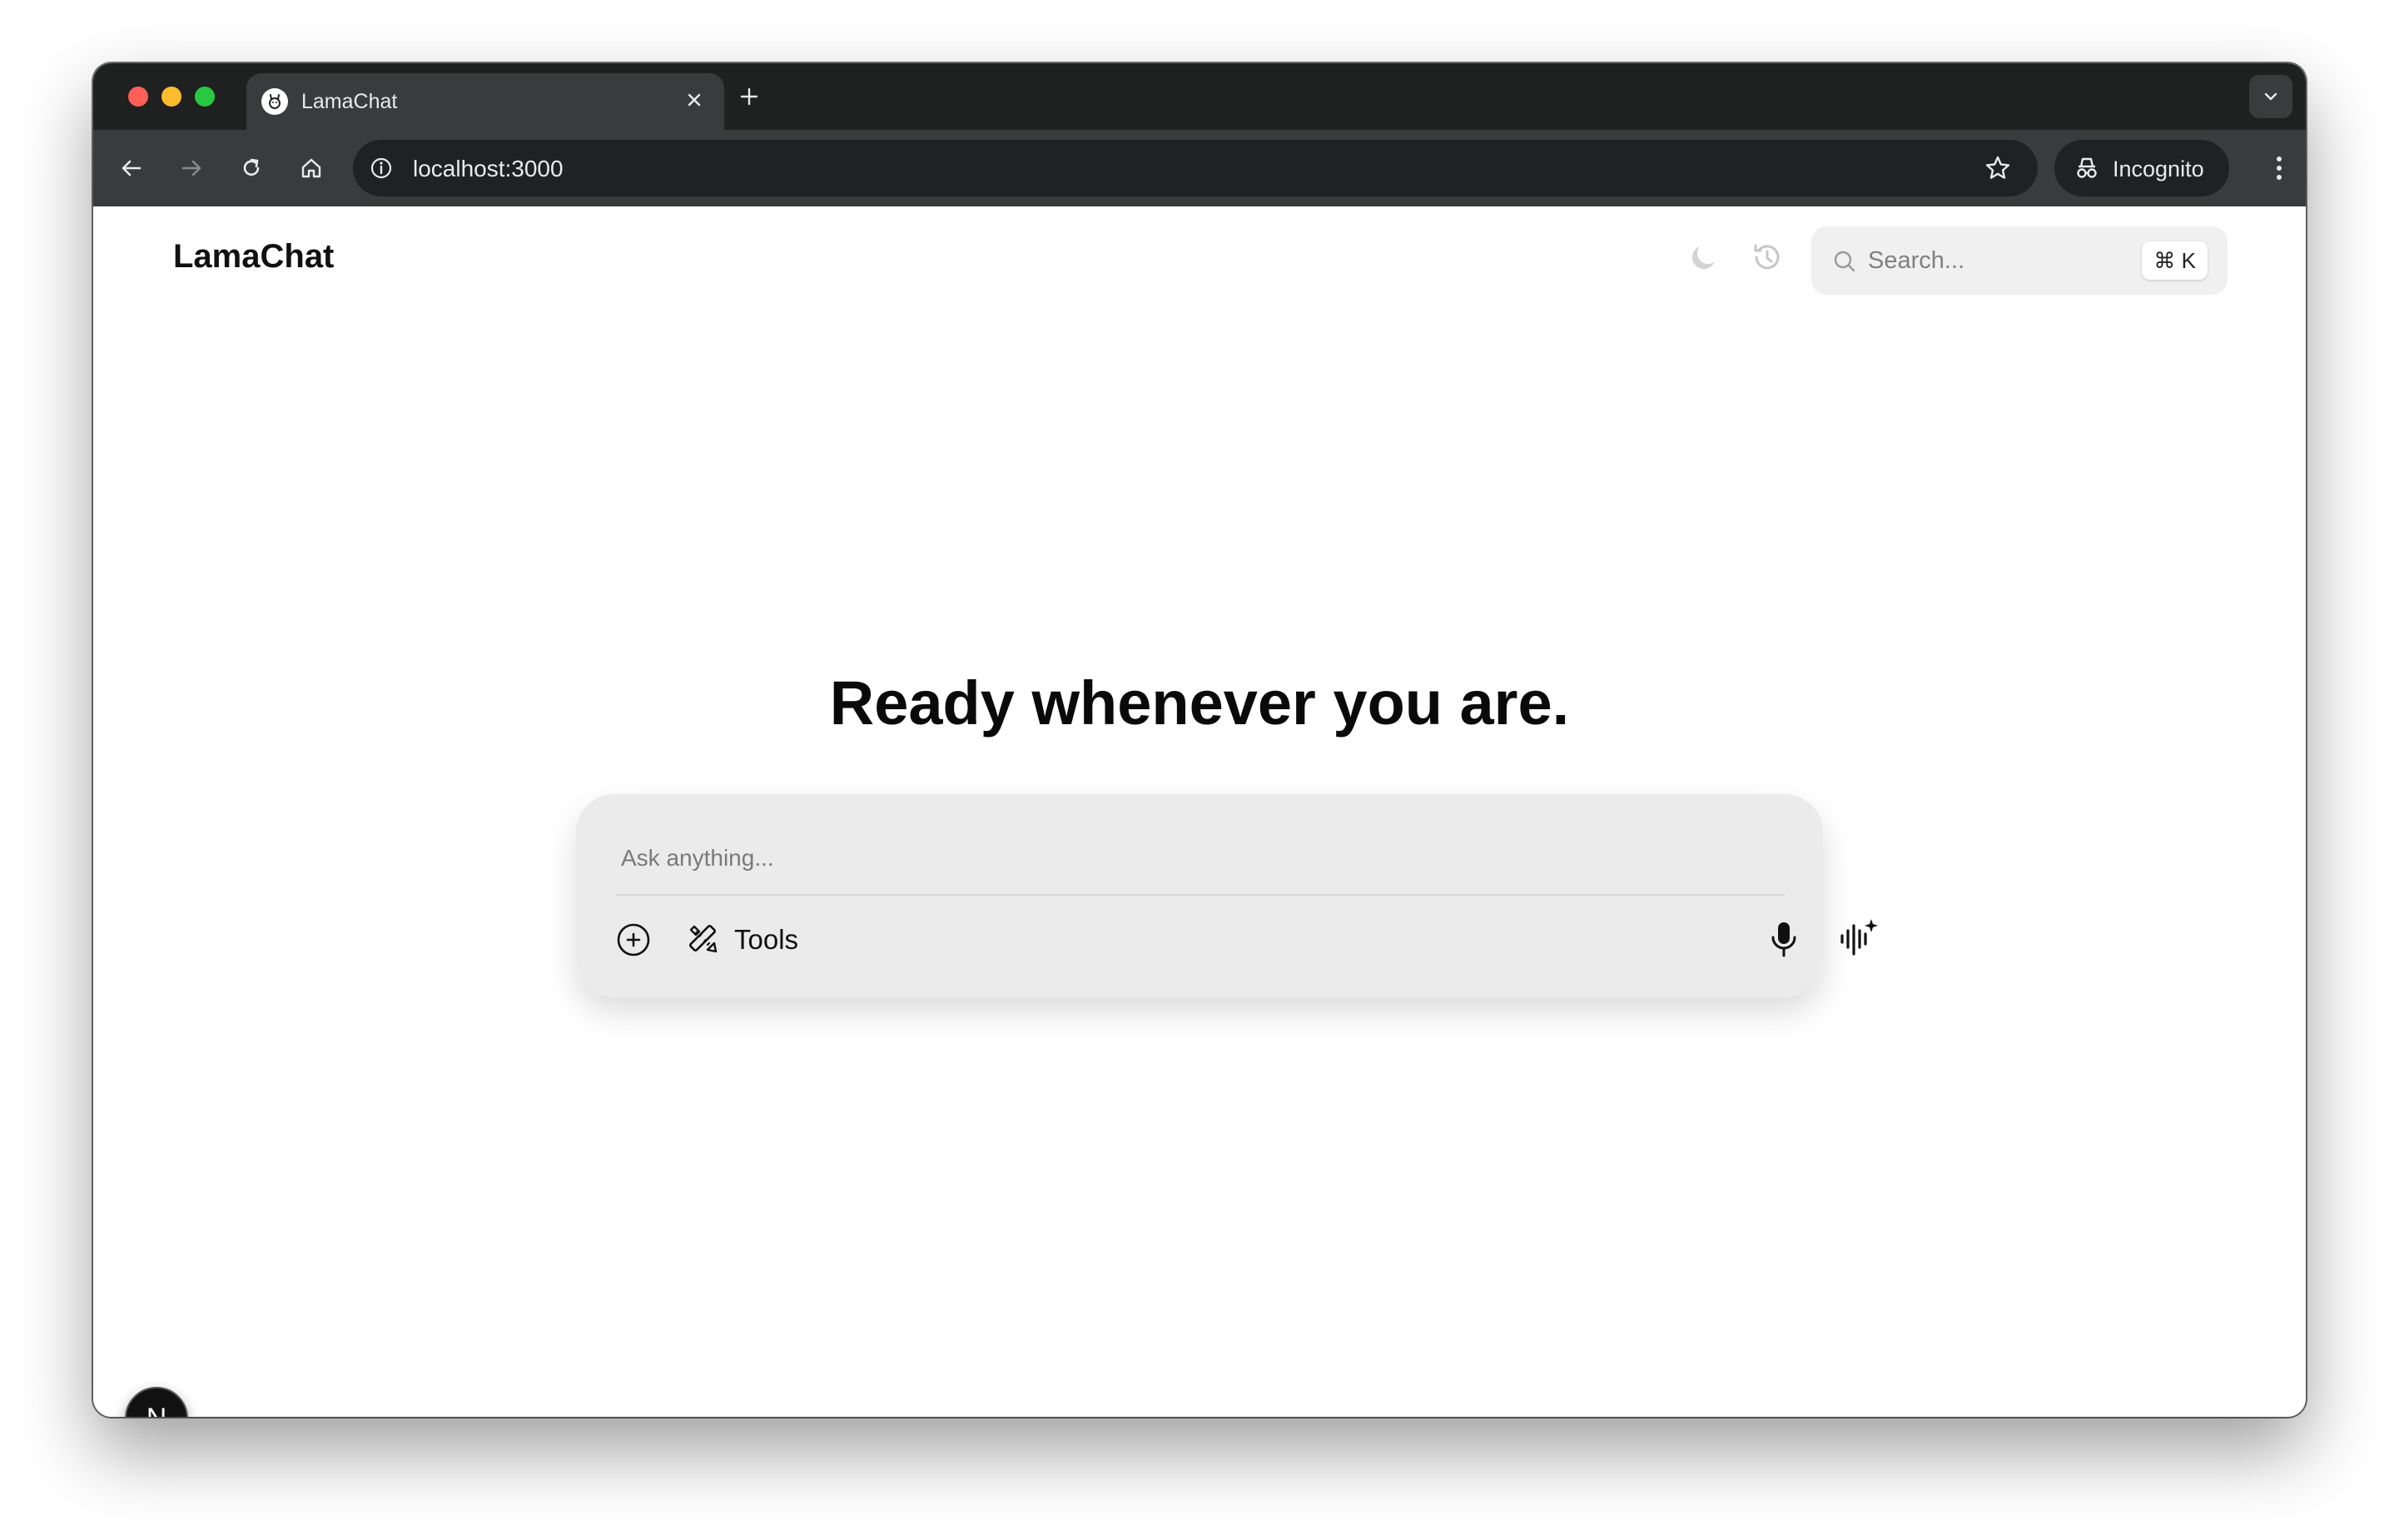 Image resolution: width=2399 pixels, height=1540 pixels. I want to click on incognito-indicator: Incognito, so click(2141, 168).